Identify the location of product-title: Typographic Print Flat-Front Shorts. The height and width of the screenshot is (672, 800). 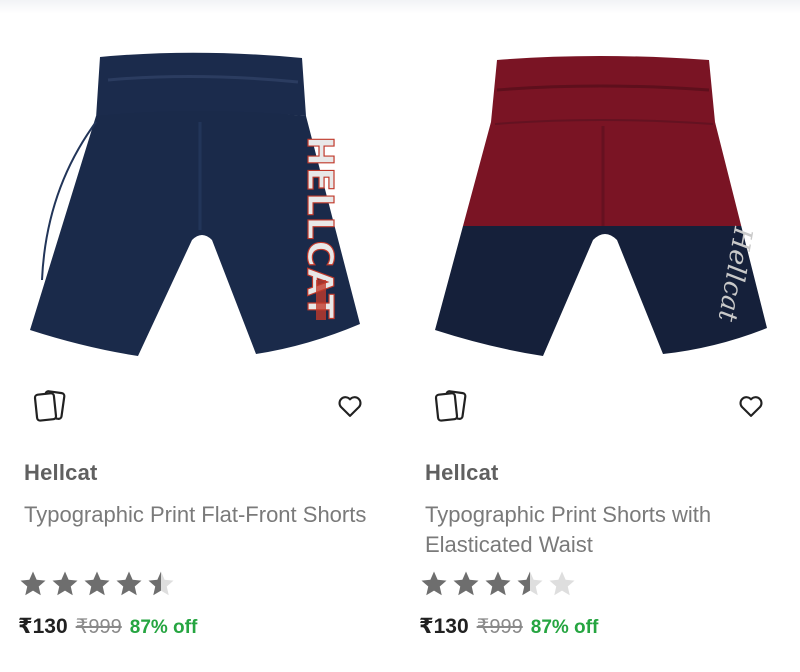
(199, 515).